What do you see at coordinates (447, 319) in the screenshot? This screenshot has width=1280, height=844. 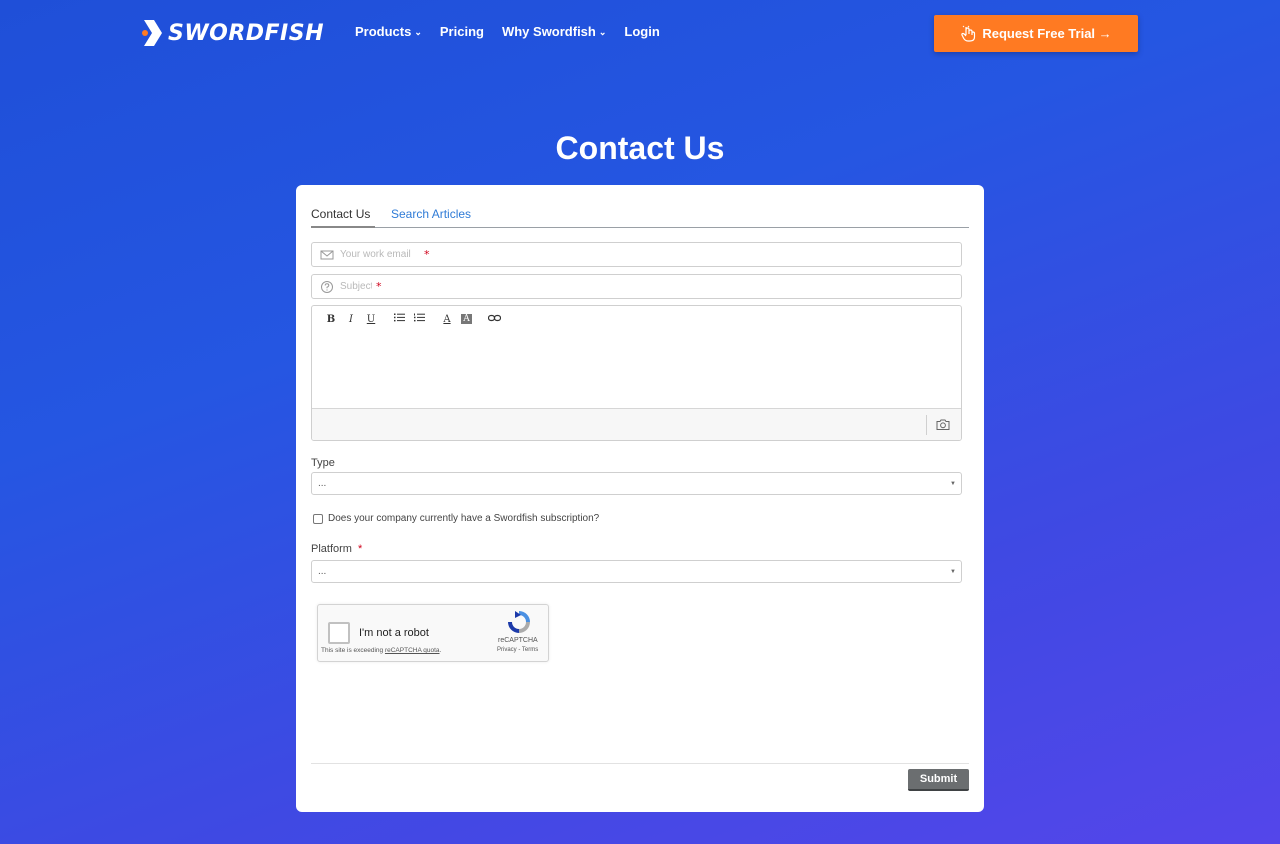 I see `text-color-button: A` at bounding box center [447, 319].